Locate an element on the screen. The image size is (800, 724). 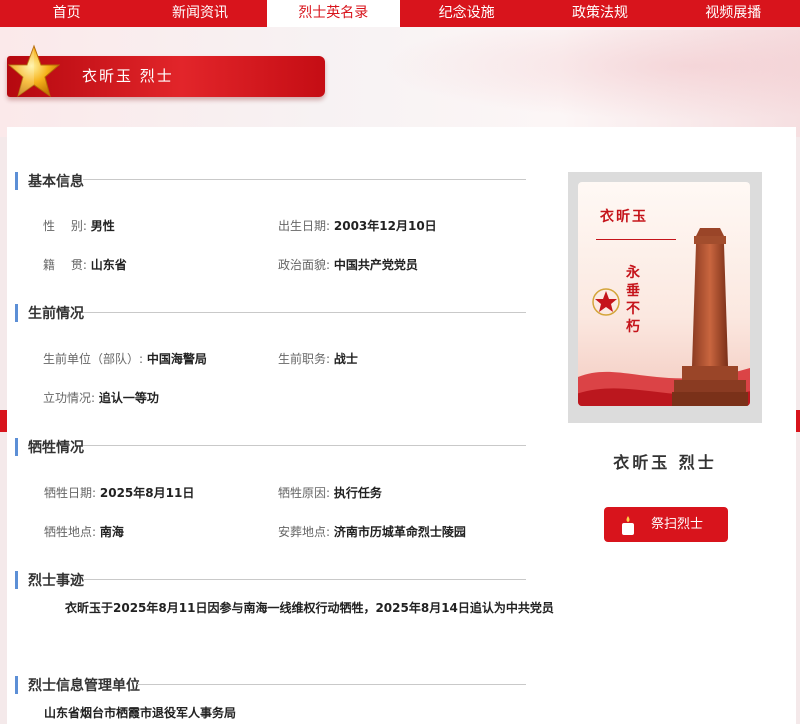
field-sacrifice-date: 牺牲日期: 2025年8月11日 is located at coordinates (119, 492).